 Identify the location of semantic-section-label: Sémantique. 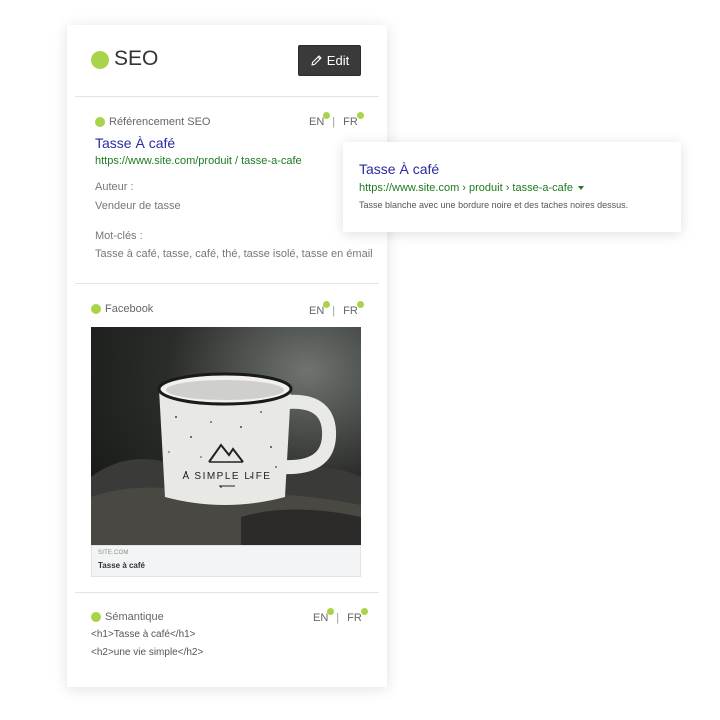
(127, 617).